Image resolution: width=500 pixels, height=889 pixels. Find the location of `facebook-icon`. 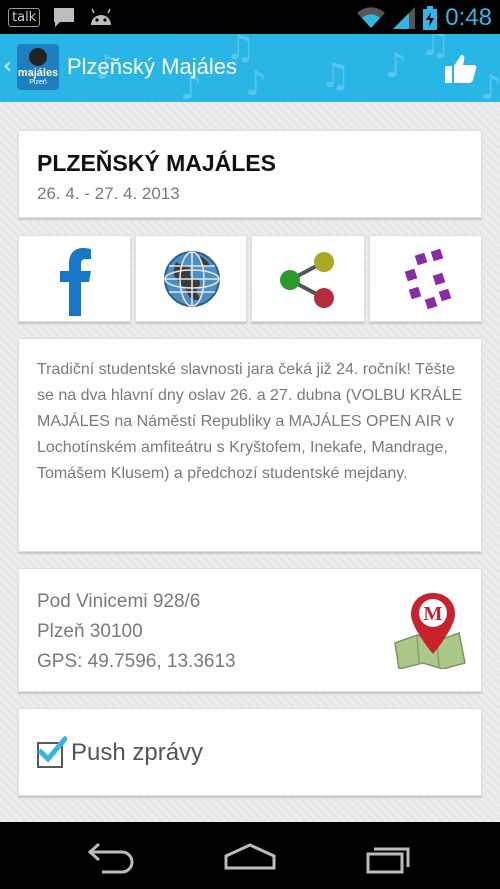

facebook-icon is located at coordinates (75, 282).